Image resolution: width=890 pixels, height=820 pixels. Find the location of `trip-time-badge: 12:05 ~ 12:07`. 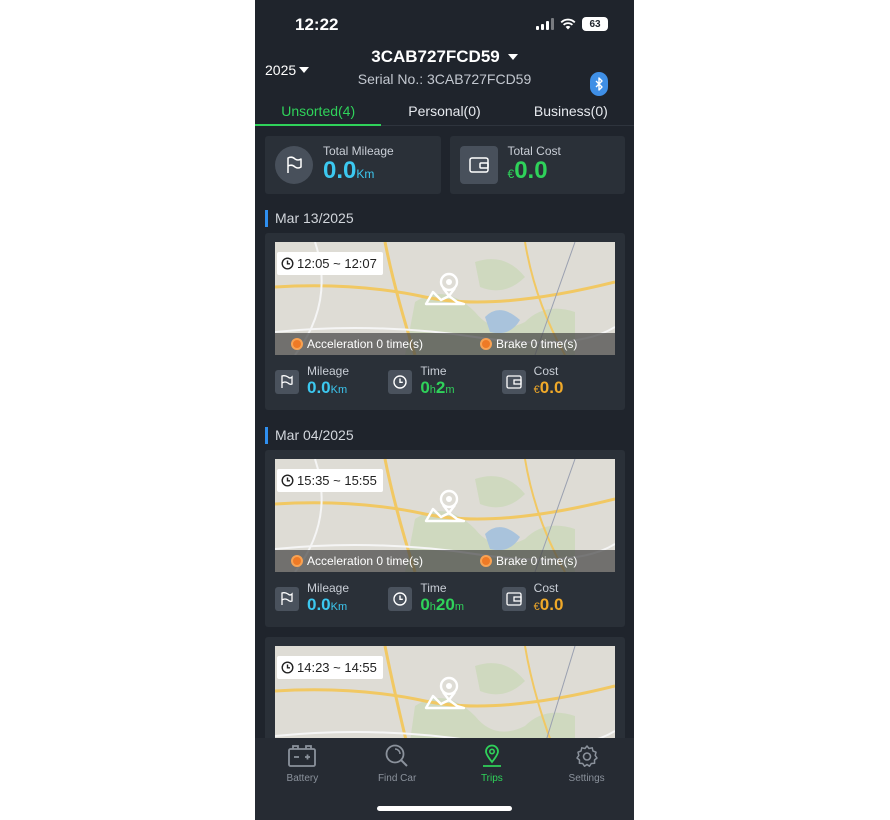

trip-time-badge: 12:05 ~ 12:07 is located at coordinates (330, 263).